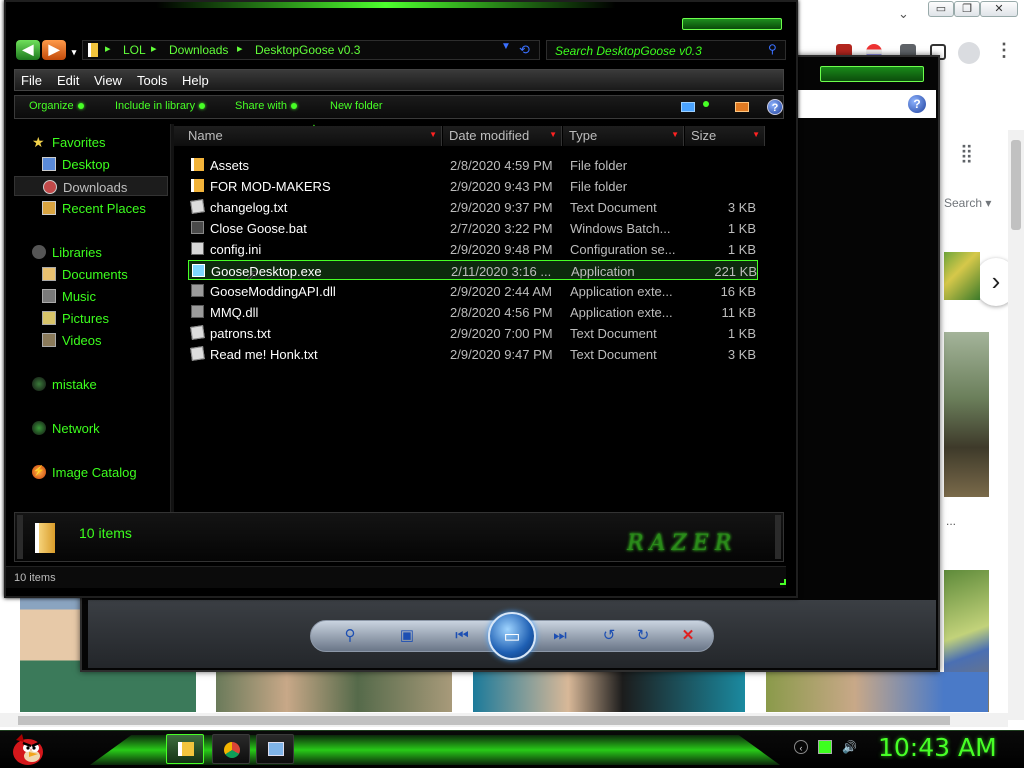  I want to click on nav-libraries: Libraries, so click(91, 252).